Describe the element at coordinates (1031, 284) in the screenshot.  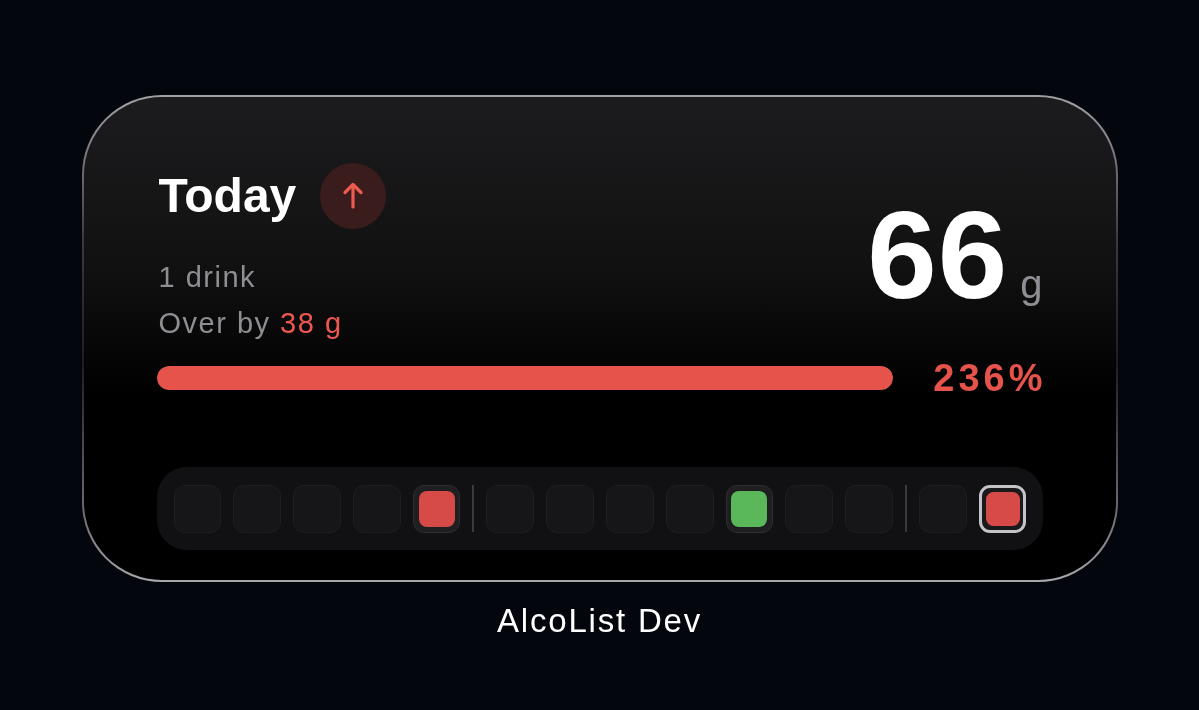
I see `unit-label: g` at that location.